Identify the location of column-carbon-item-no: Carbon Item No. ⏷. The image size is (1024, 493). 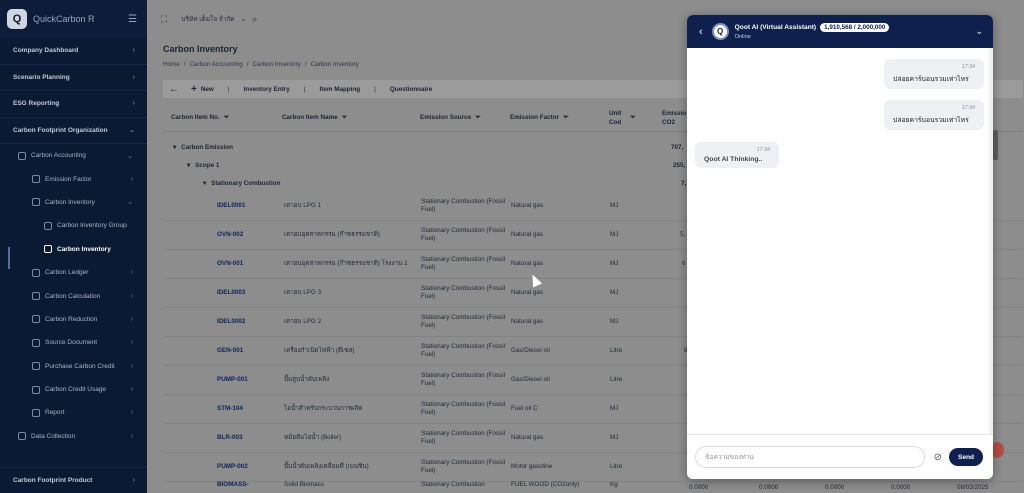
(200, 118).